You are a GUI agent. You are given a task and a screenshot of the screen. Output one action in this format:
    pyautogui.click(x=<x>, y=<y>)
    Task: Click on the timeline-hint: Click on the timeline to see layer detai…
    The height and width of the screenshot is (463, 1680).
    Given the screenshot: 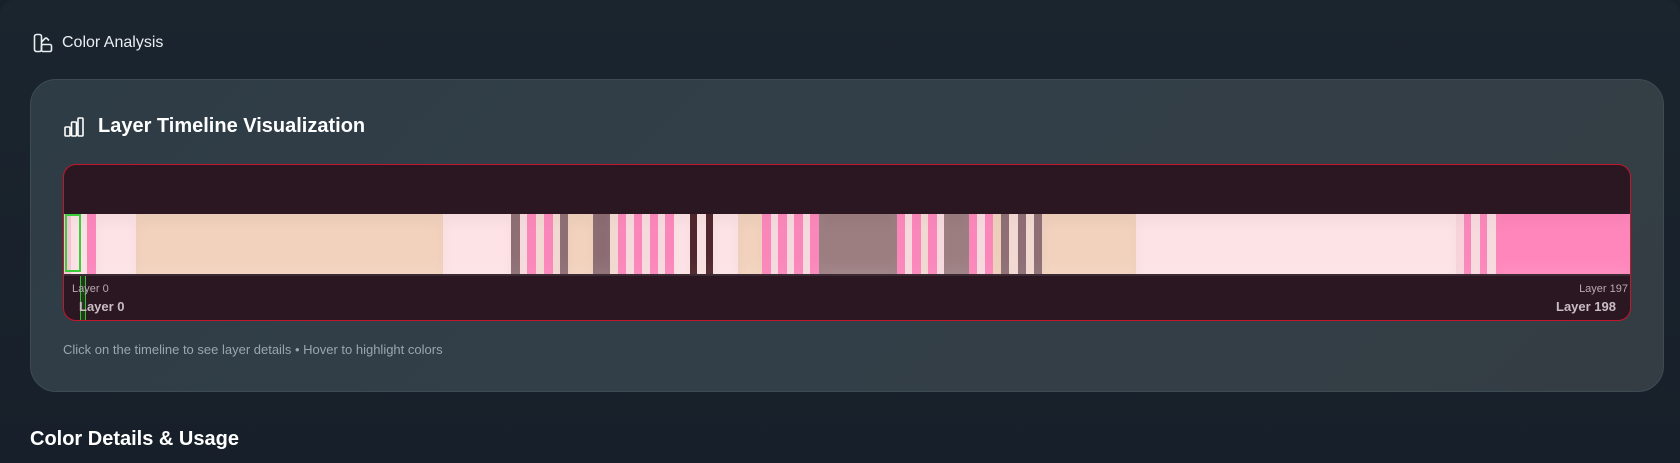 What is the action you would take?
    pyautogui.click(x=253, y=349)
    